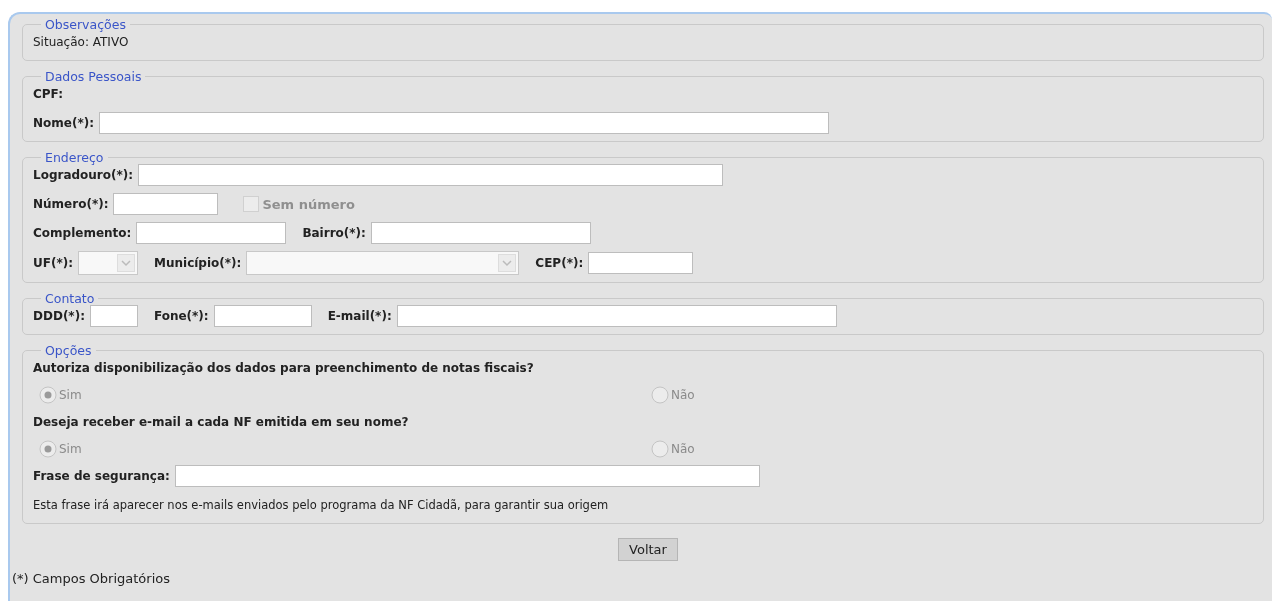 This screenshot has height=601, width=1272. I want to click on field-label: Número(*):, so click(71, 204).